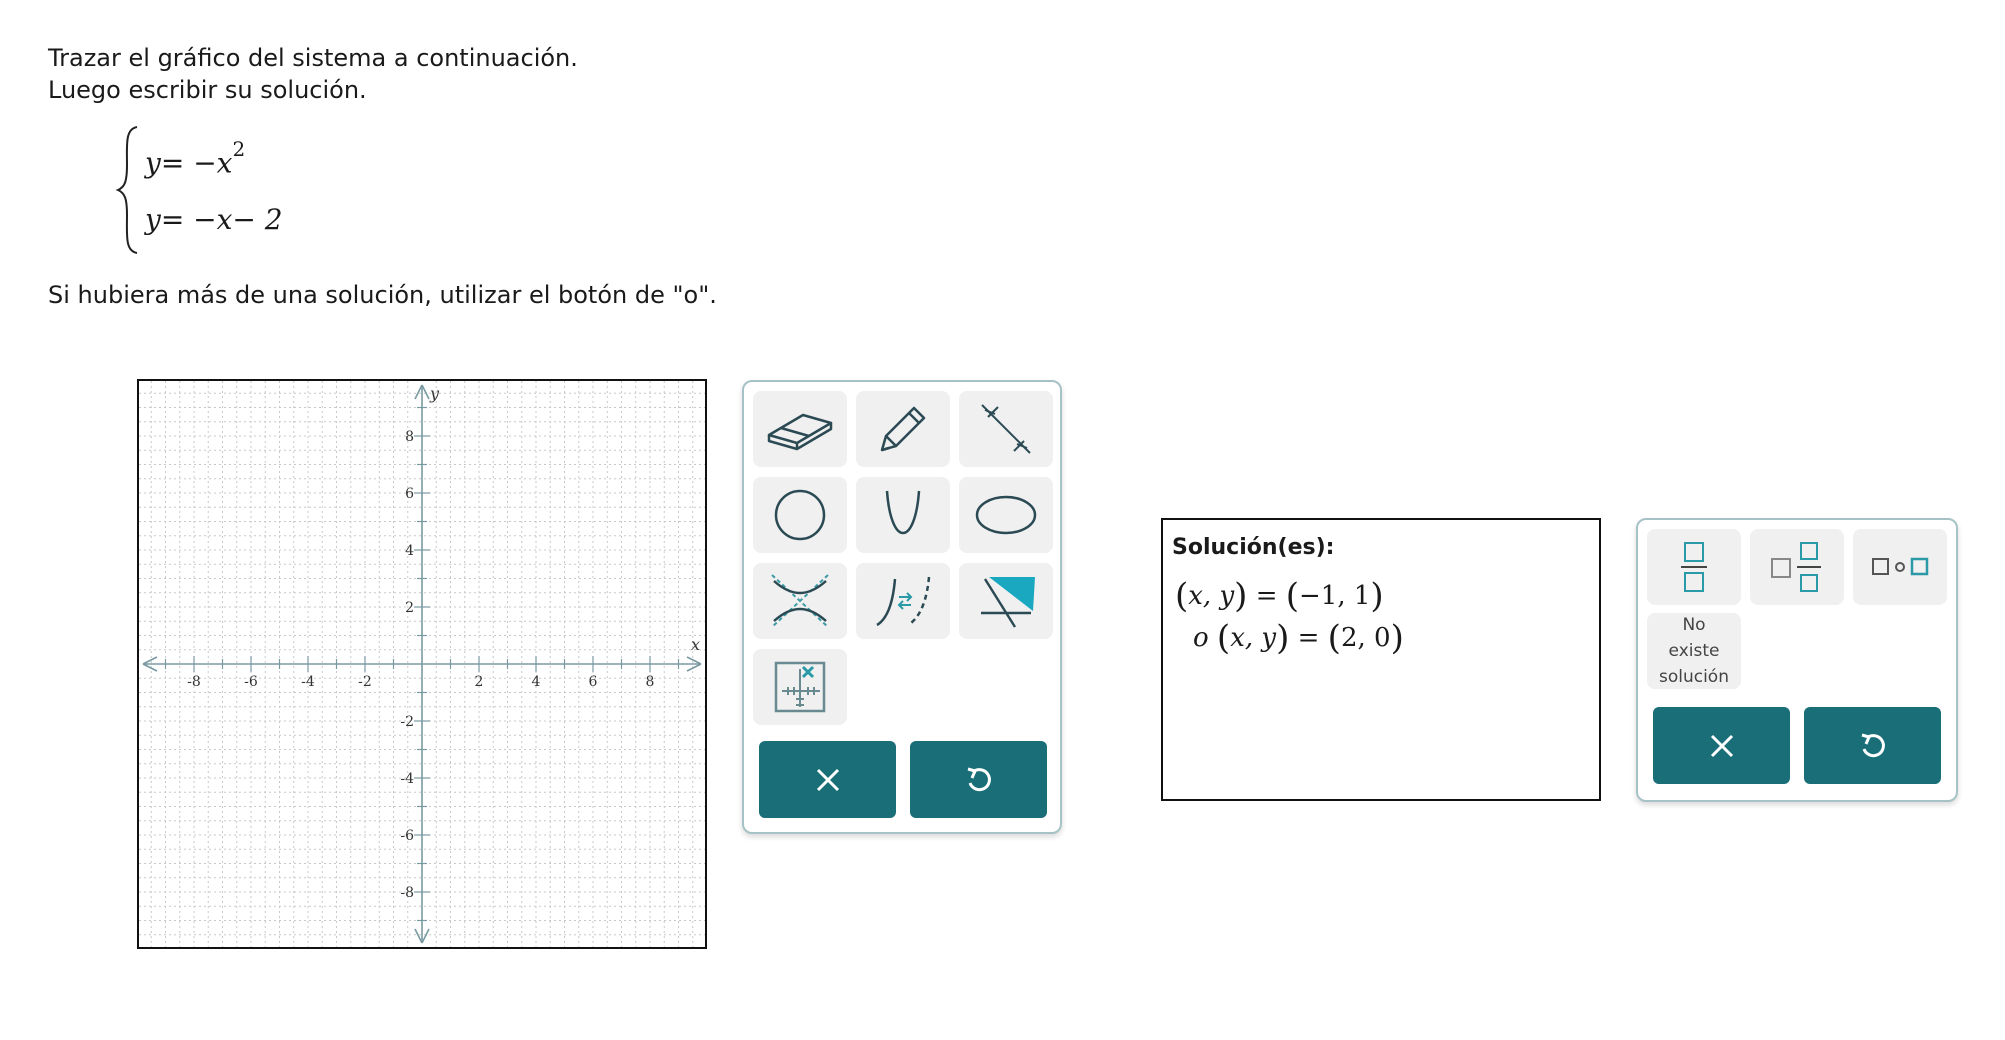 Image resolution: width=2005 pixels, height=1040 pixels. Describe the element at coordinates (536, 682) in the screenshot. I see `x-tick-label: 4` at that location.